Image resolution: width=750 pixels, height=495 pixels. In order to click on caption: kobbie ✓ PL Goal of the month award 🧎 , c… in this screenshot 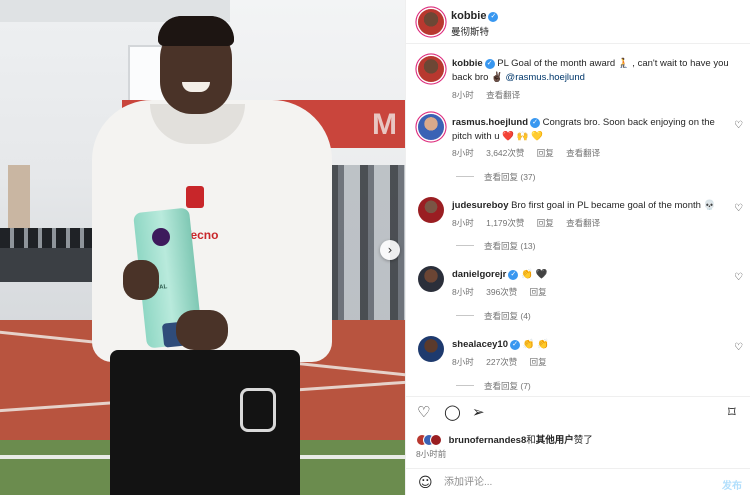, I will do `click(578, 78)`.